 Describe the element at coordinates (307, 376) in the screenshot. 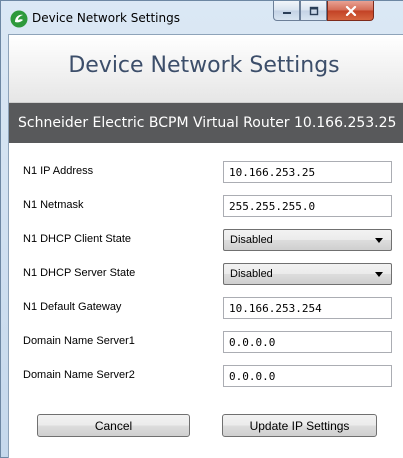

I see `dns2-field: 0.0.0.0` at that location.